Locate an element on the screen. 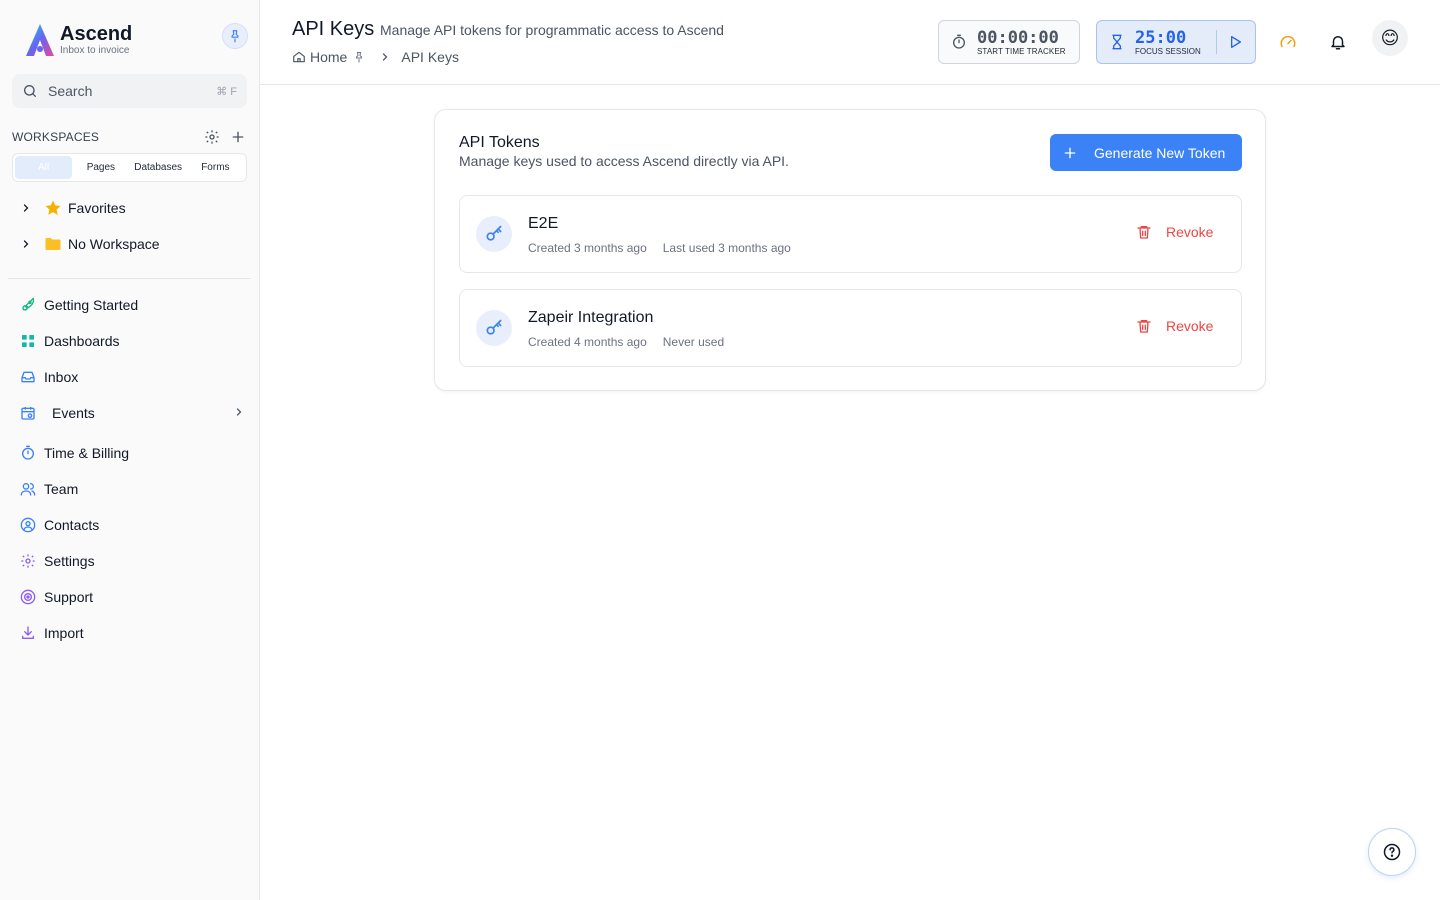 This screenshot has width=1440, height=900. nav-getting-started: Getting Started is located at coordinates (132, 305).